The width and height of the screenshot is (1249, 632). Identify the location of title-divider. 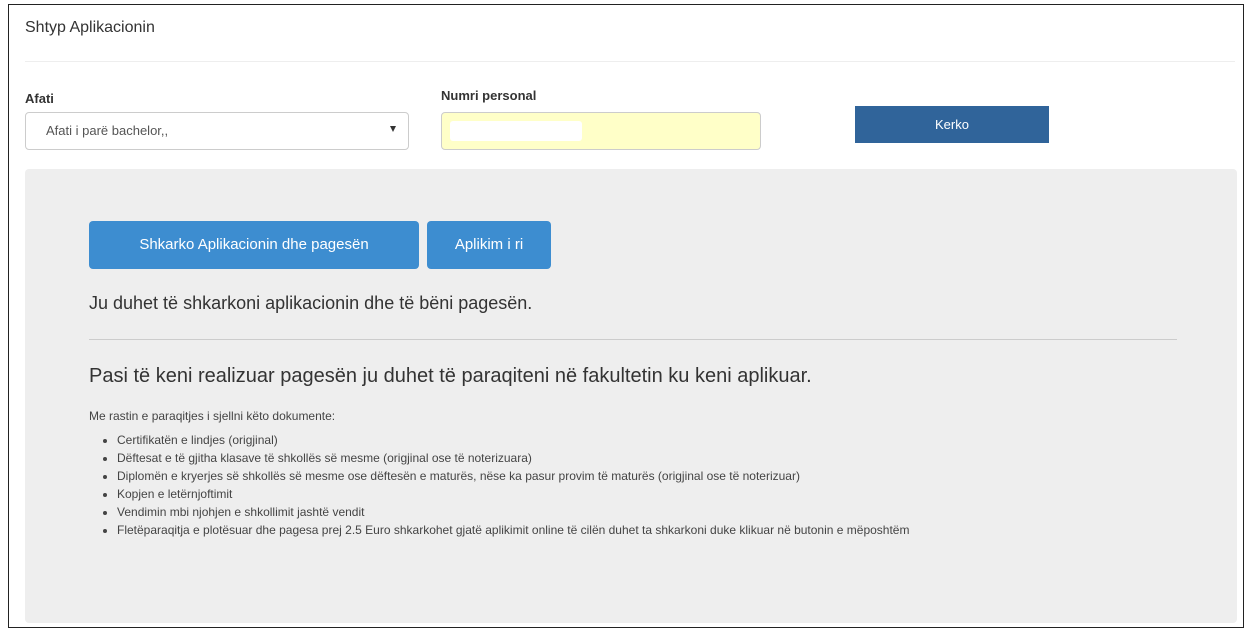
(630, 61).